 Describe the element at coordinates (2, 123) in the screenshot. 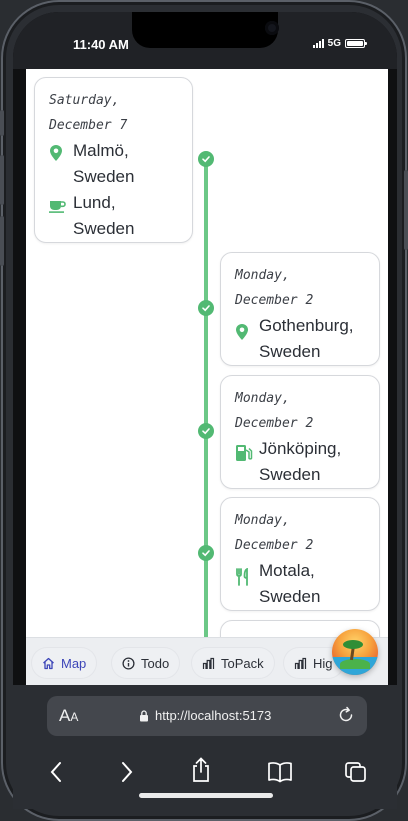

I see `silent-switch` at that location.